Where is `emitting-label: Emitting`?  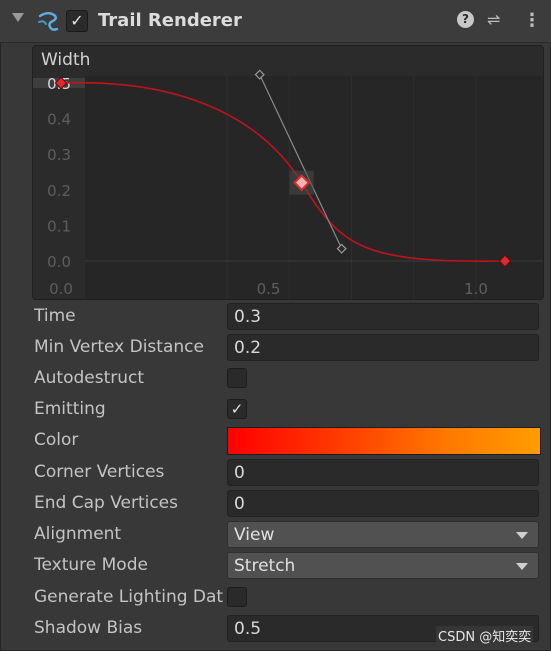
emitting-label: Emitting is located at coordinates (70, 409).